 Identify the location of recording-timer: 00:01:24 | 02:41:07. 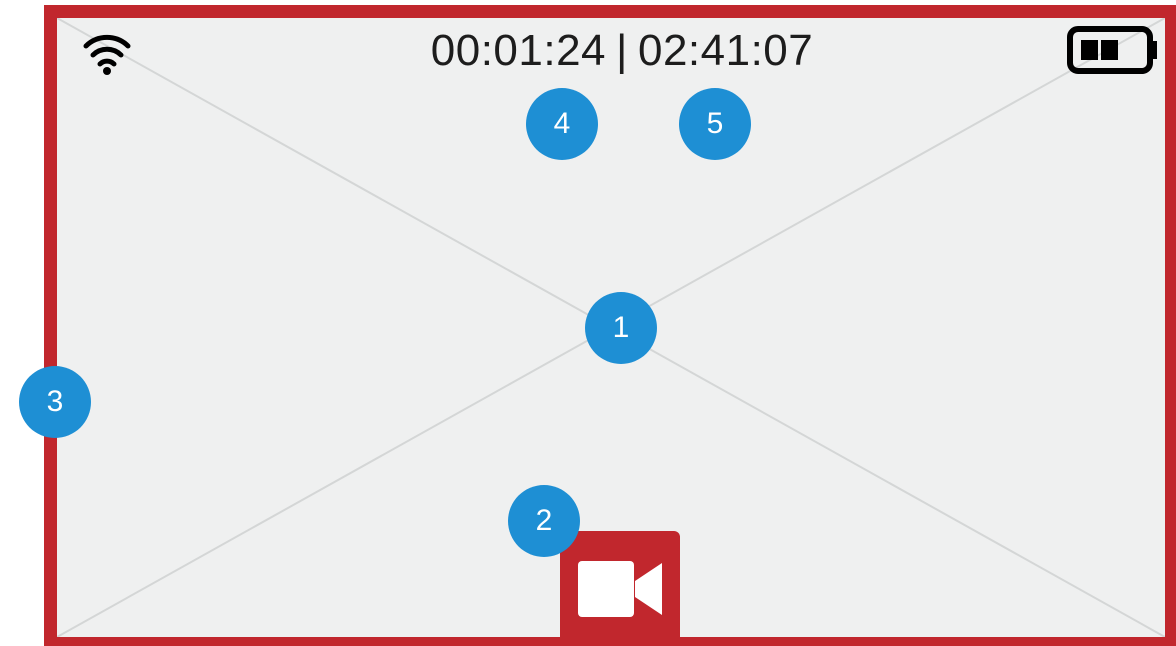
(622, 51).